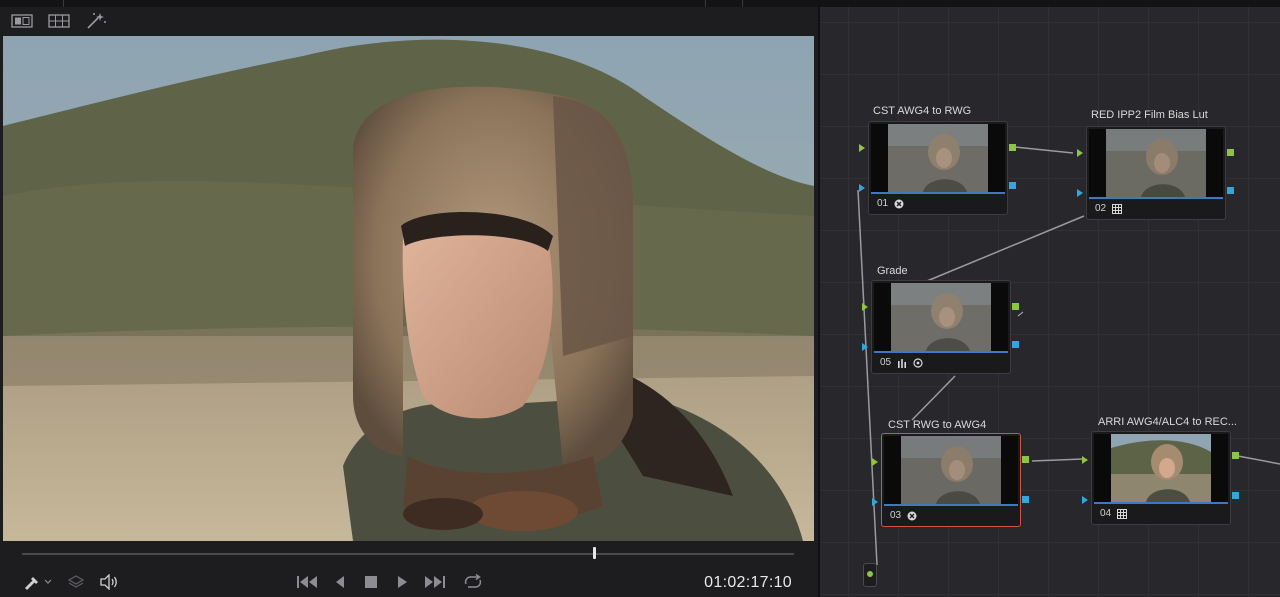  Describe the element at coordinates (1258, 460) in the screenshot. I see `wire-04-out` at that location.